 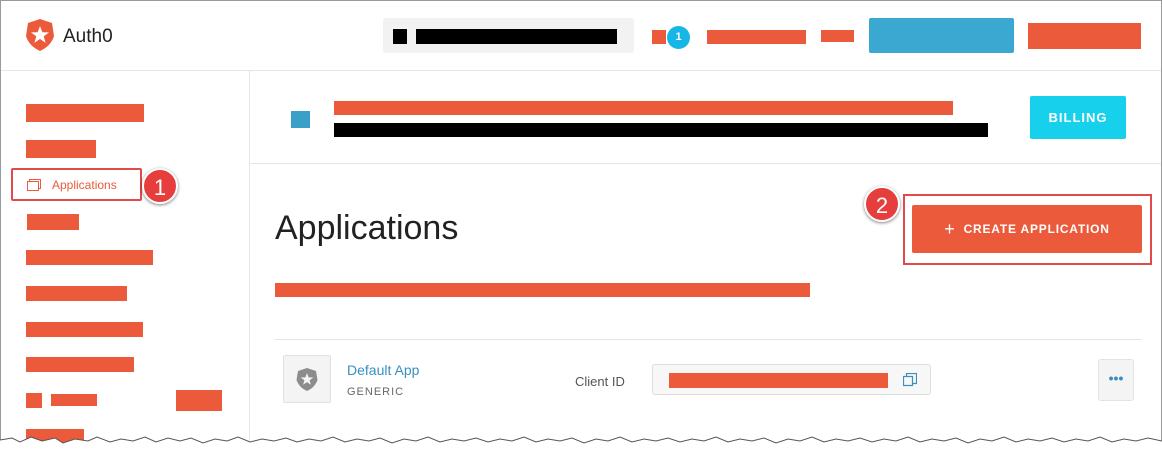 What do you see at coordinates (249, 262) in the screenshot?
I see `sidebar-divider` at bounding box center [249, 262].